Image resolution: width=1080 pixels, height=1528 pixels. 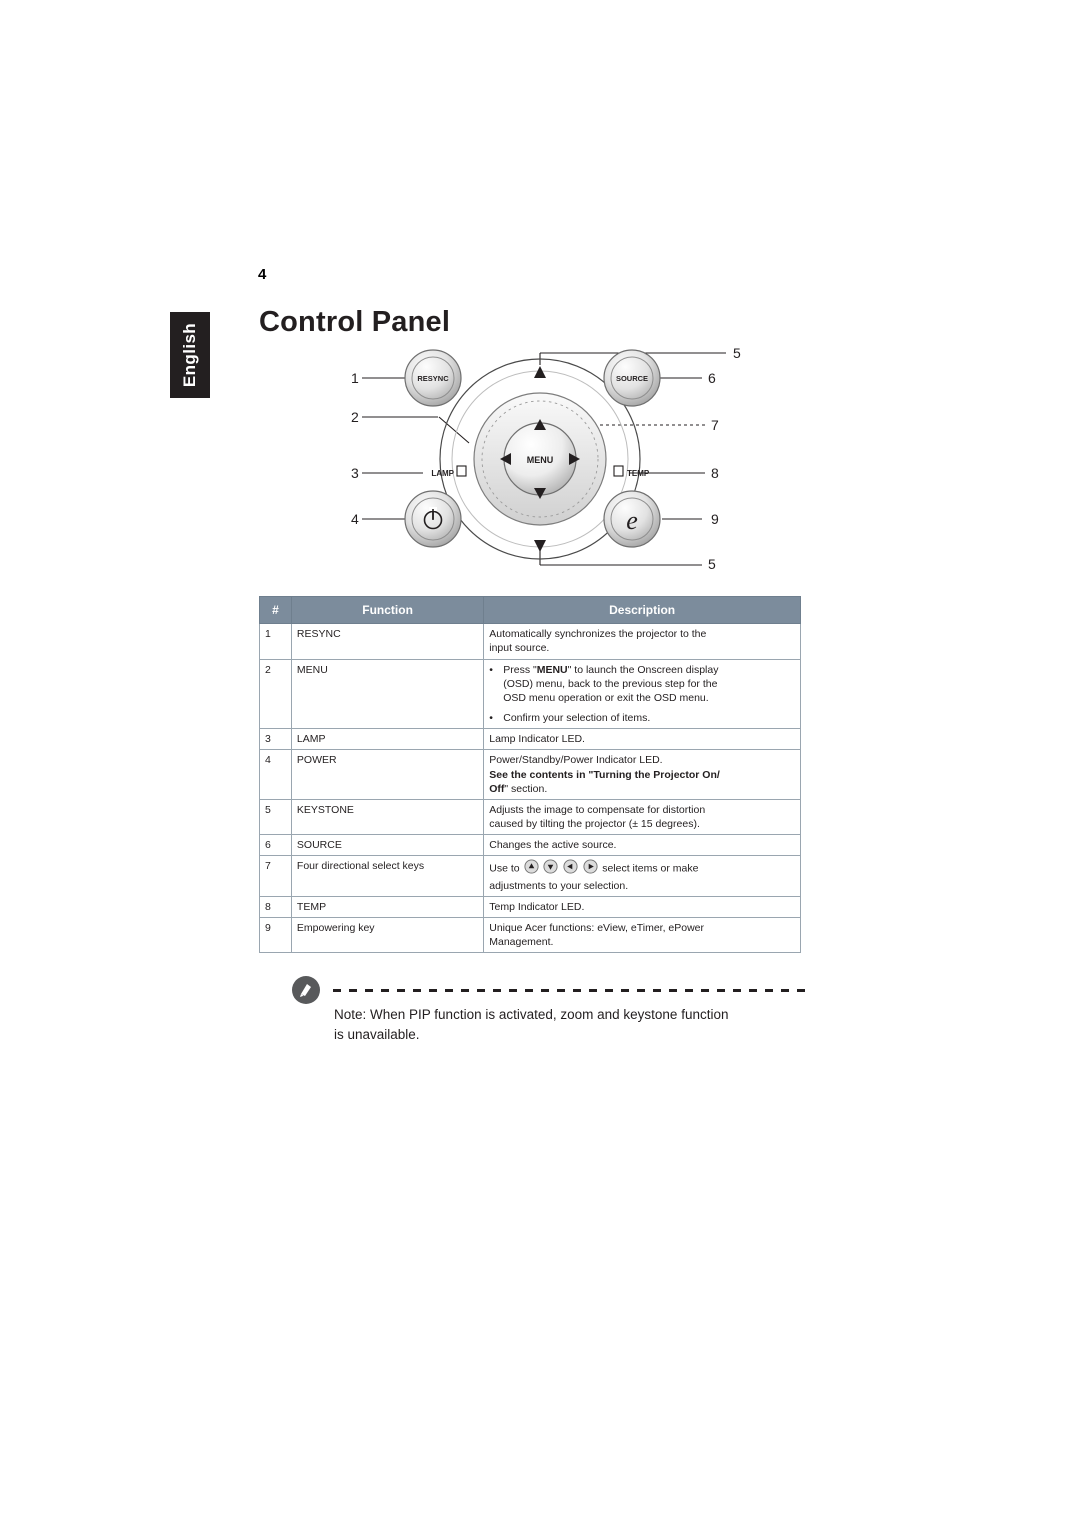 I want to click on table-row: 8 TEMP Temp Indicator LED., so click(x=530, y=906).